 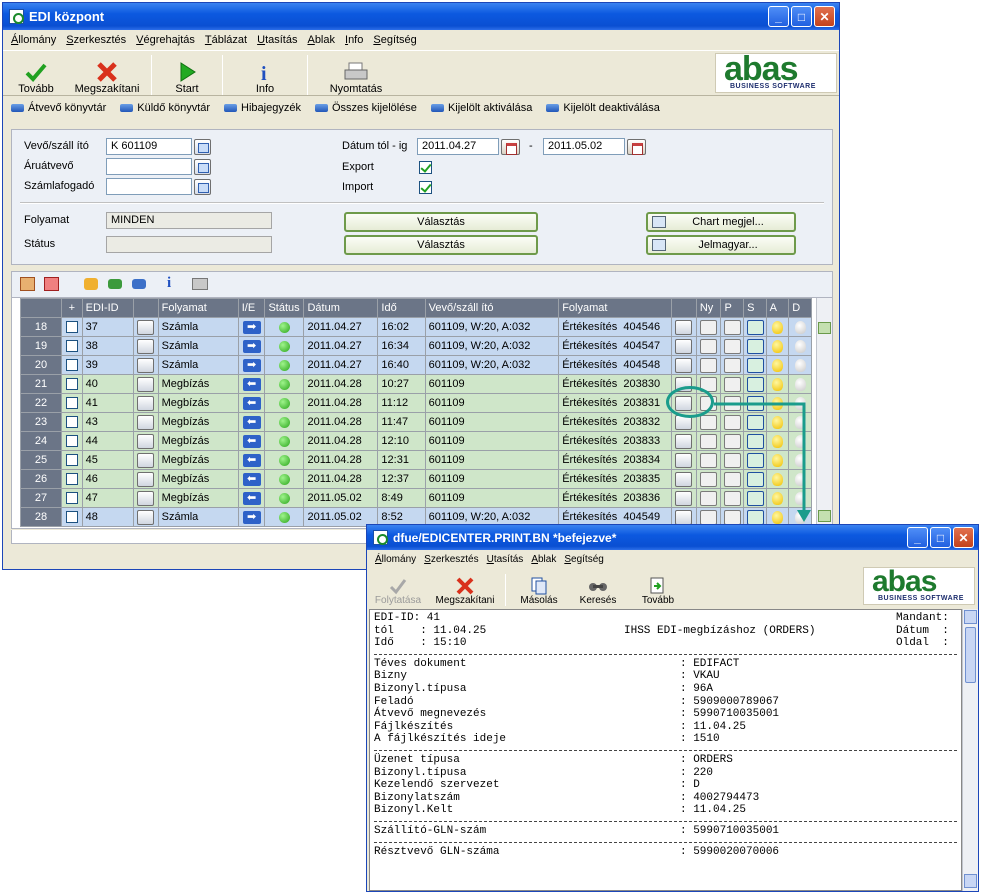 What do you see at coordinates (107, 308) in the screenshot?
I see `col-edi-id: EDI-ID` at bounding box center [107, 308].